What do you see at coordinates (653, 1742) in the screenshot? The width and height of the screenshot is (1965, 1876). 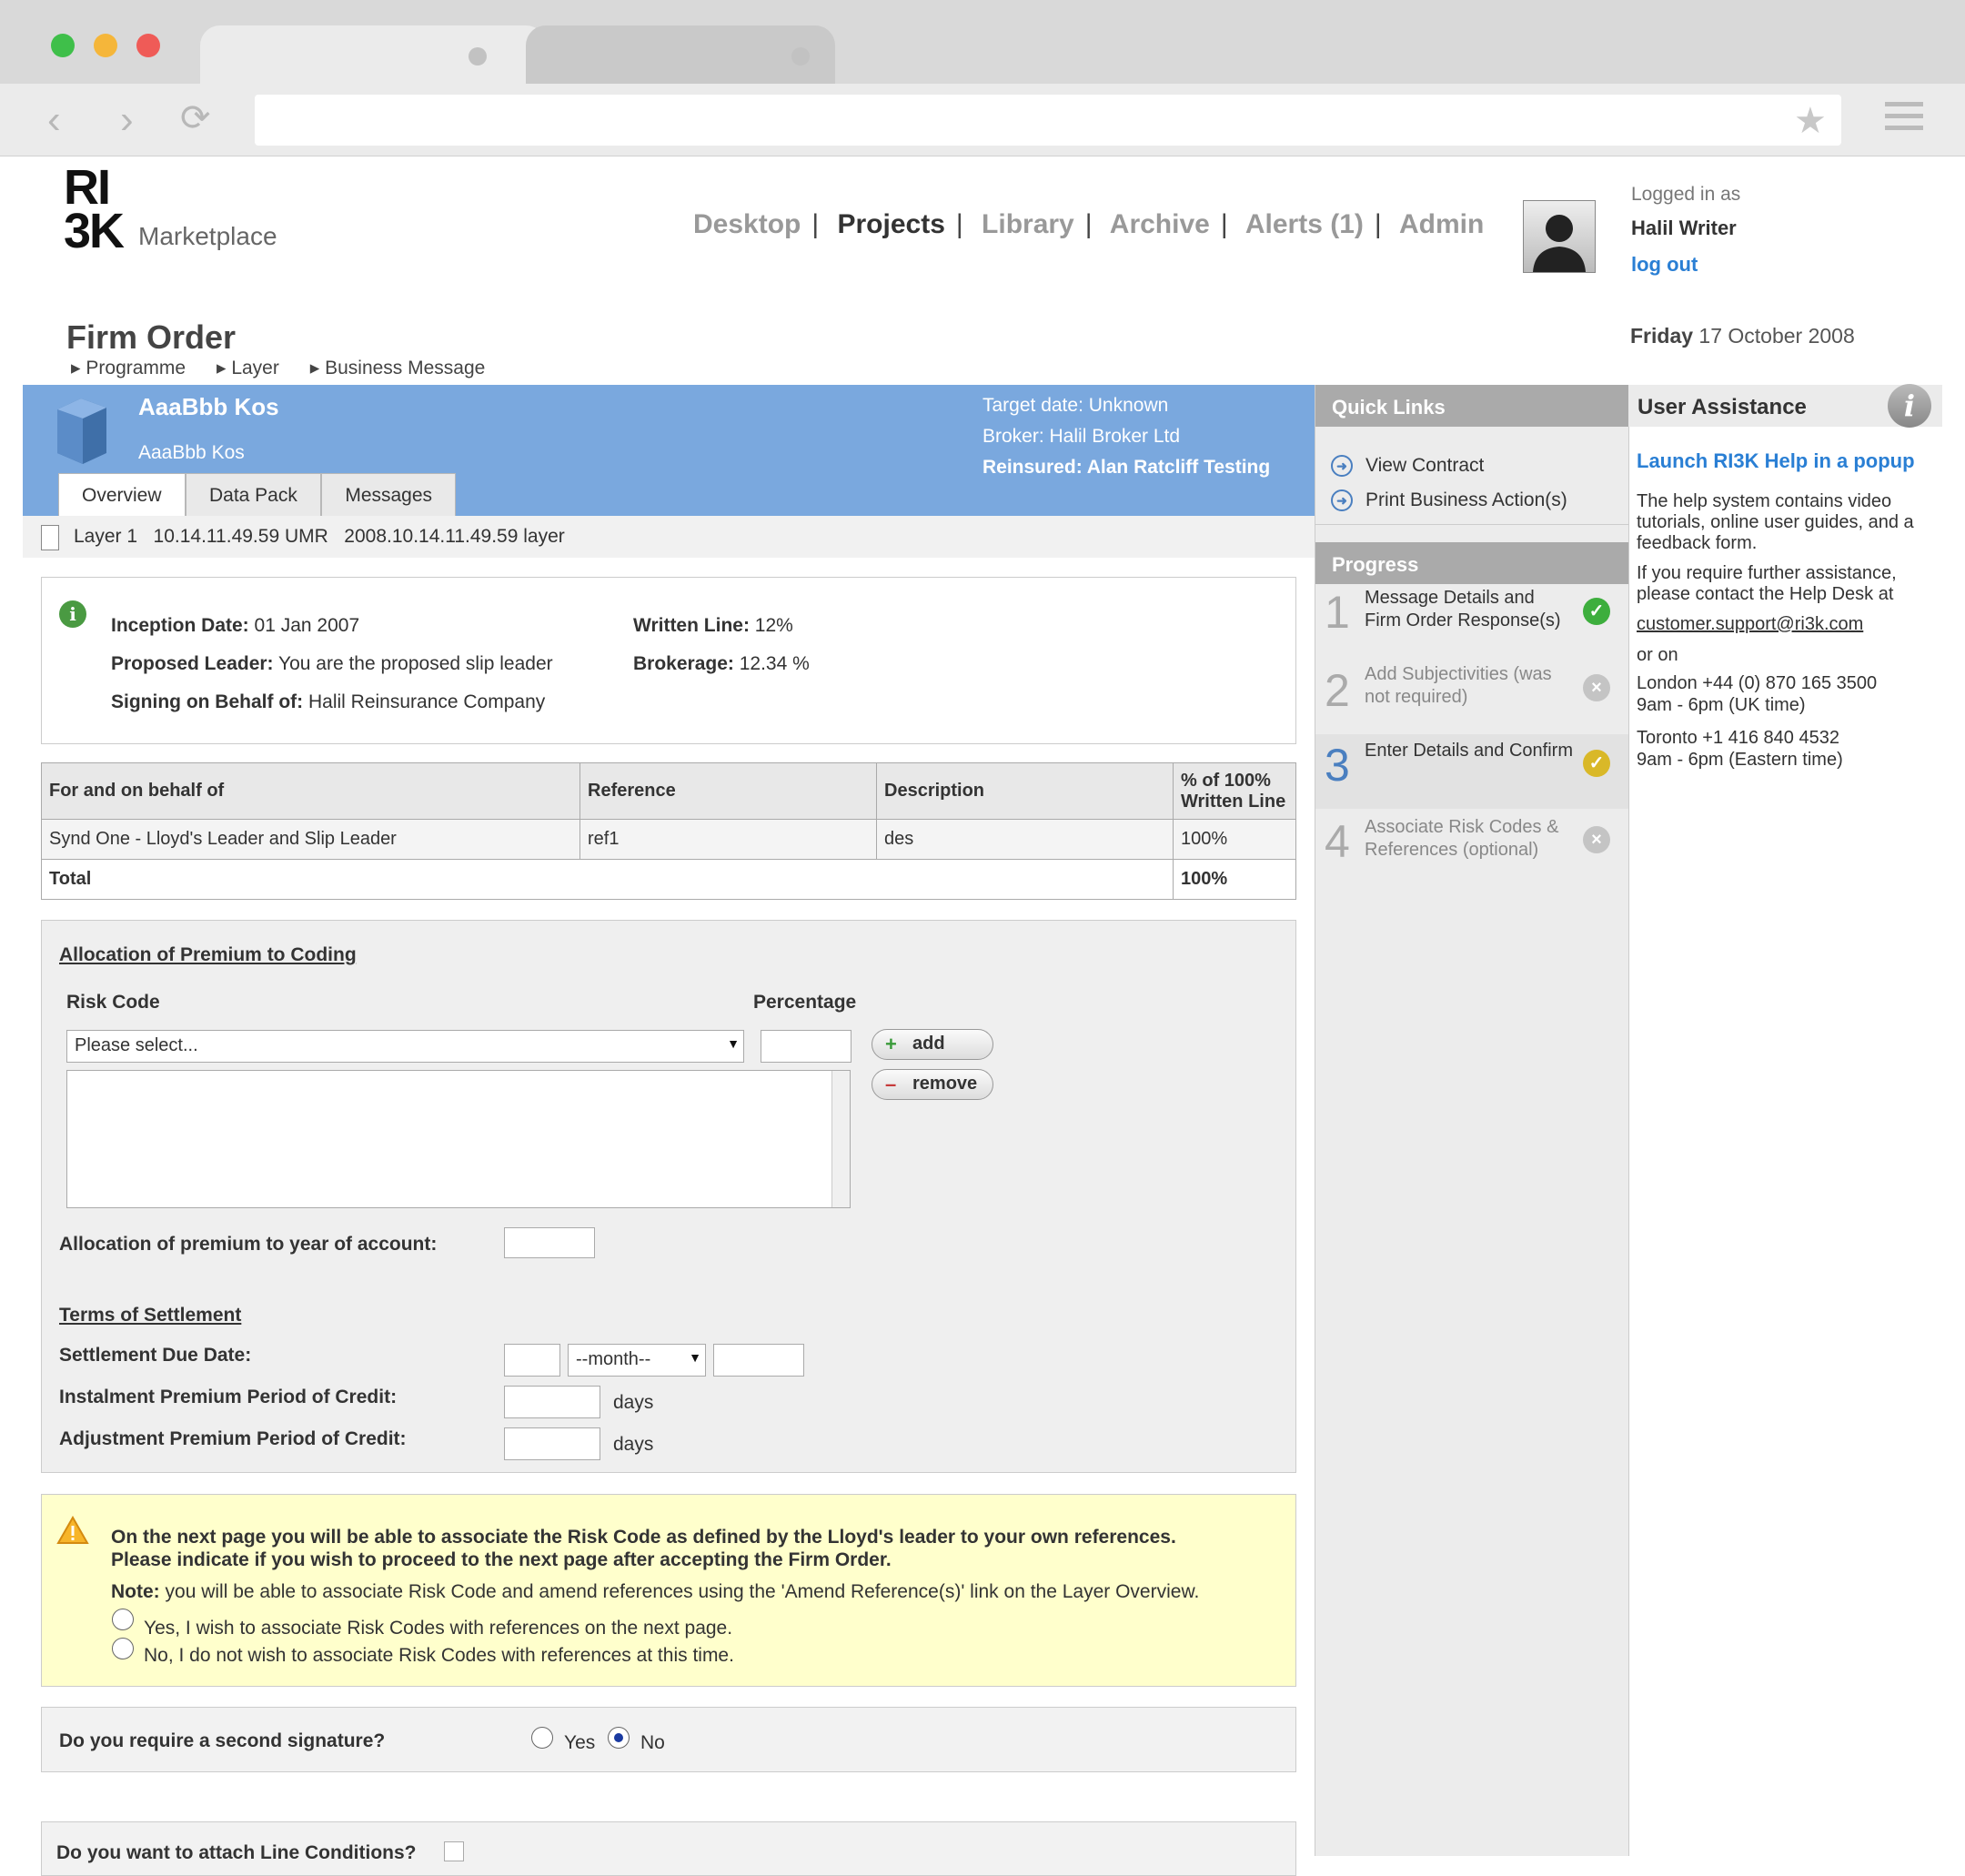 I see `second-signature-no-label: No` at bounding box center [653, 1742].